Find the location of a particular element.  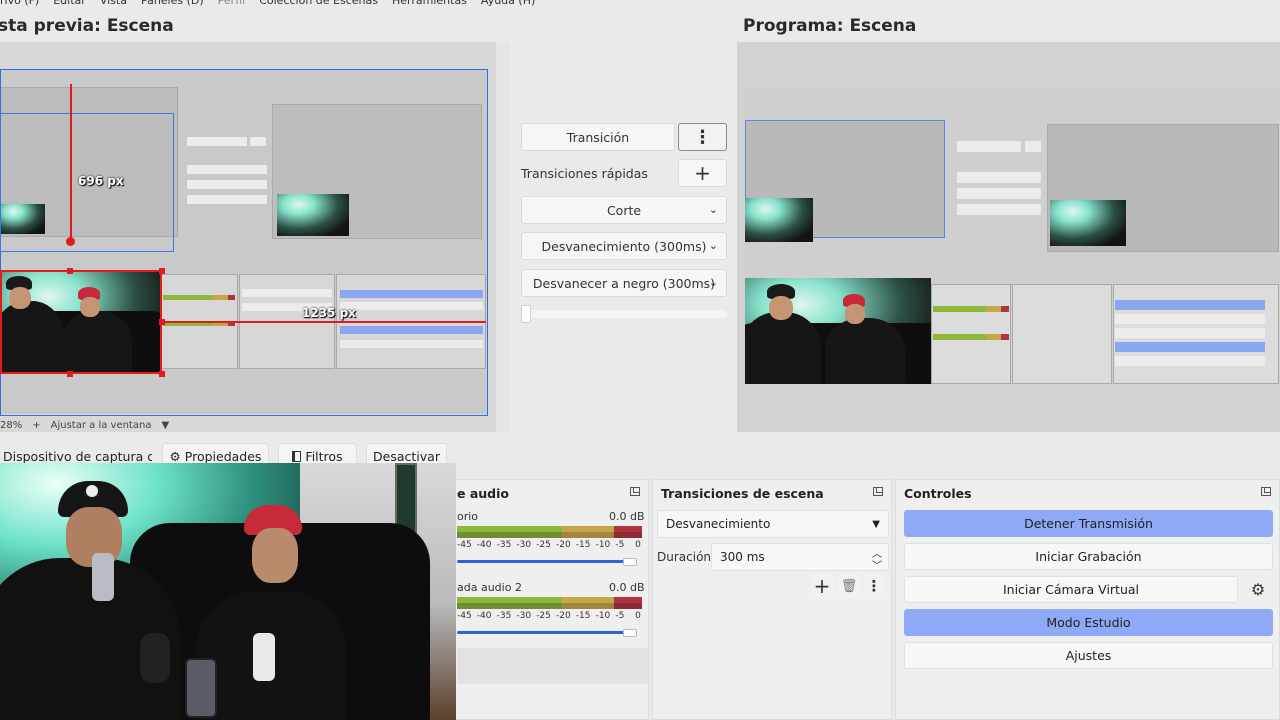

option-label: Corte is located at coordinates (624, 210).